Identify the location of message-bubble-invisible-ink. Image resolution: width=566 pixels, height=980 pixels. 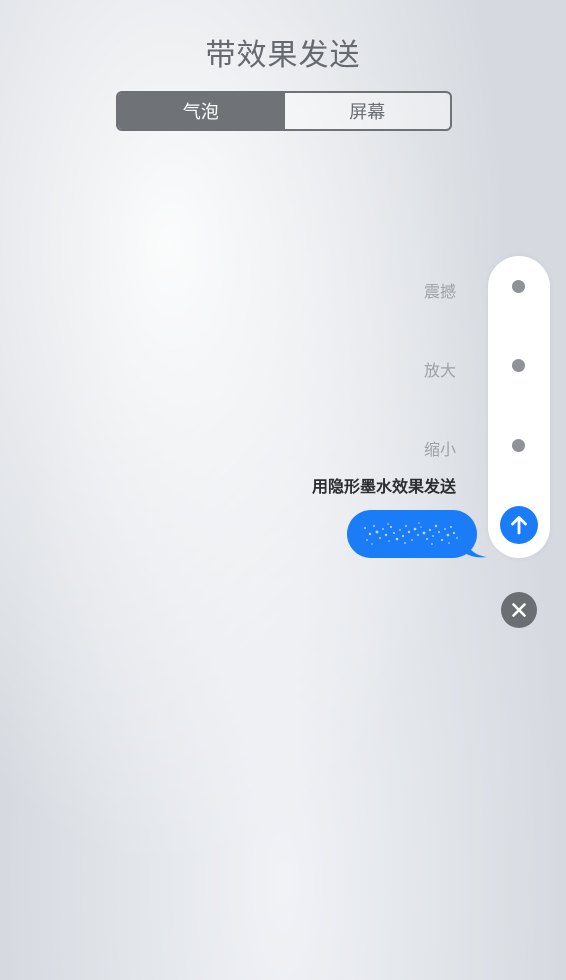
(417, 534).